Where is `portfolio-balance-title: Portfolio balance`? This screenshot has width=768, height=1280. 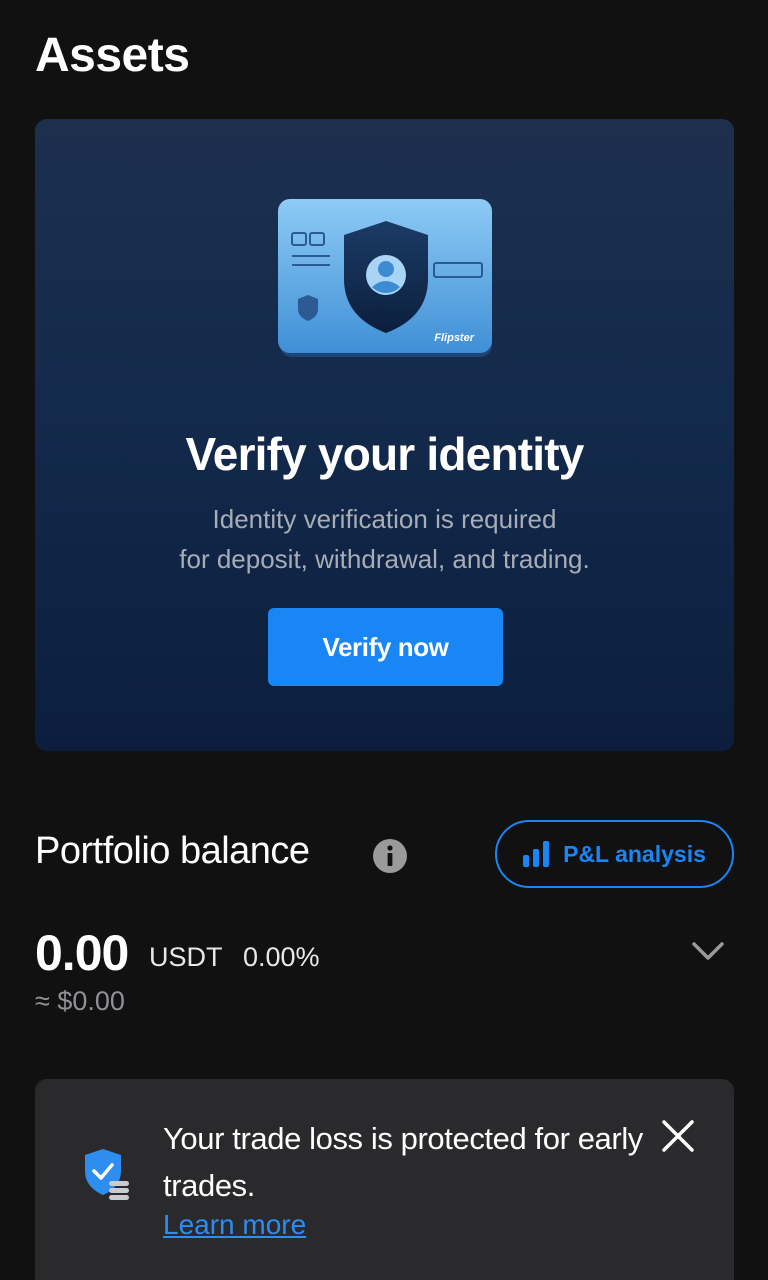
portfolio-balance-title: Portfolio balance is located at coordinates (172, 851).